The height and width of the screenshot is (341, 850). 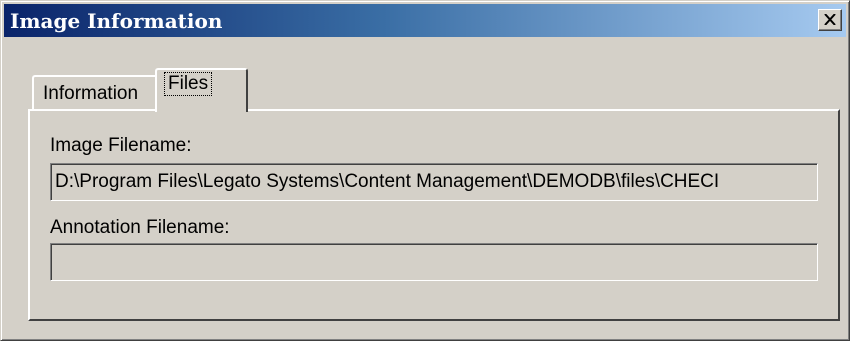 I want to click on tab-information: Information, so click(x=95, y=92).